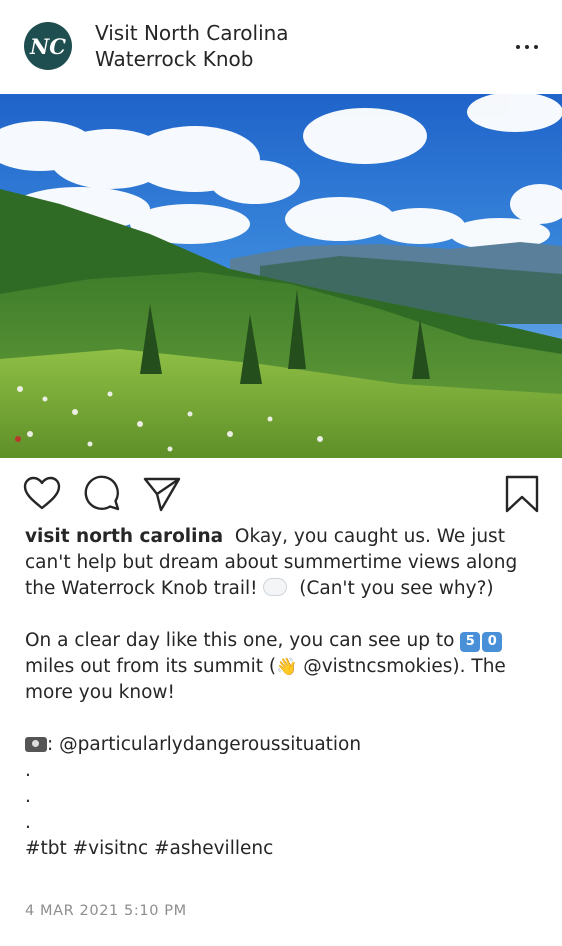 Image resolution: width=562 pixels, height=946 pixels. What do you see at coordinates (124, 536) in the screenshot?
I see `caption-username: visit north carolina` at bounding box center [124, 536].